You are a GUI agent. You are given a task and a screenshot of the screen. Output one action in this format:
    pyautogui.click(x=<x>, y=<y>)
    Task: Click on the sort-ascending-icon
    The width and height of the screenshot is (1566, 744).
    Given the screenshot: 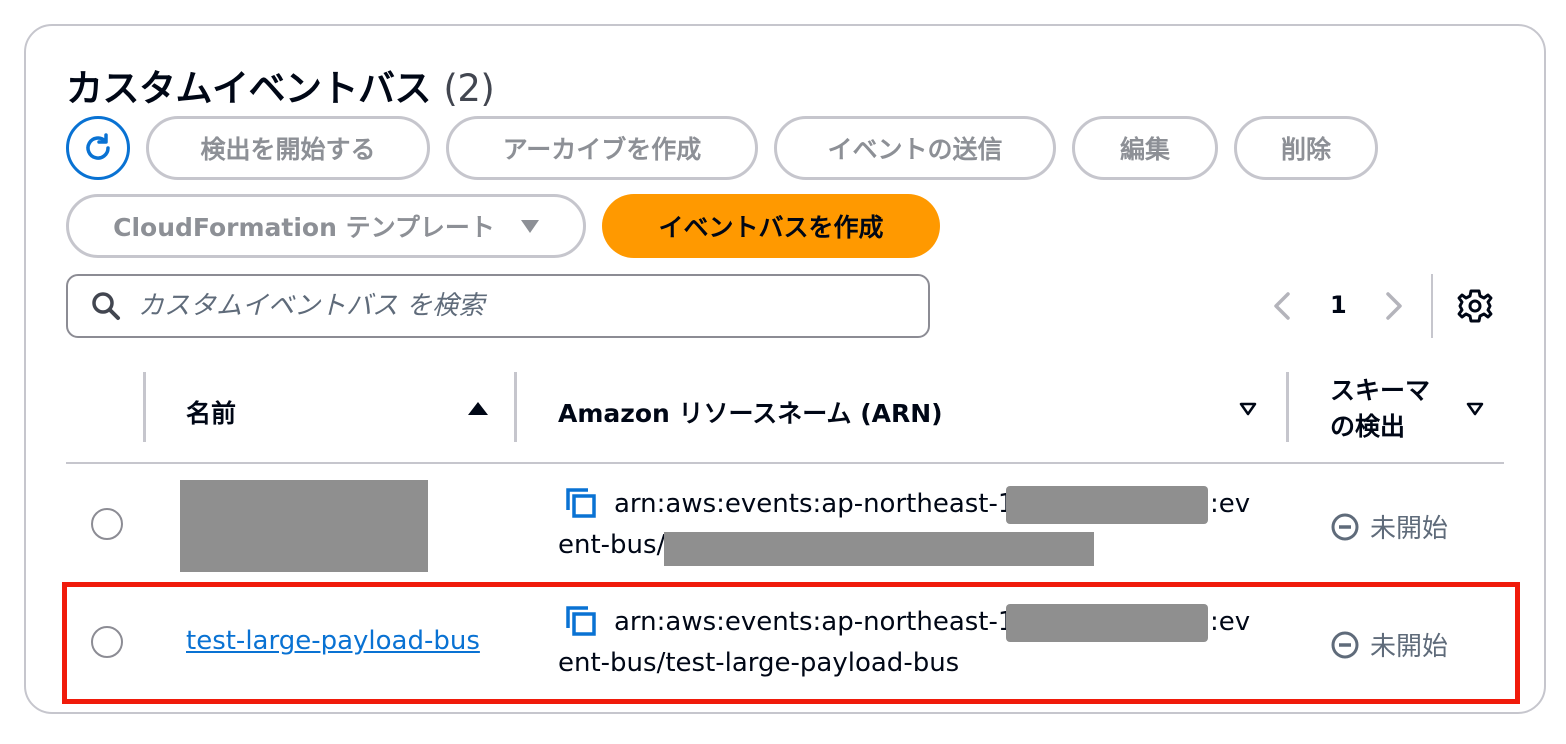 What is the action you would take?
    pyautogui.click(x=478, y=408)
    